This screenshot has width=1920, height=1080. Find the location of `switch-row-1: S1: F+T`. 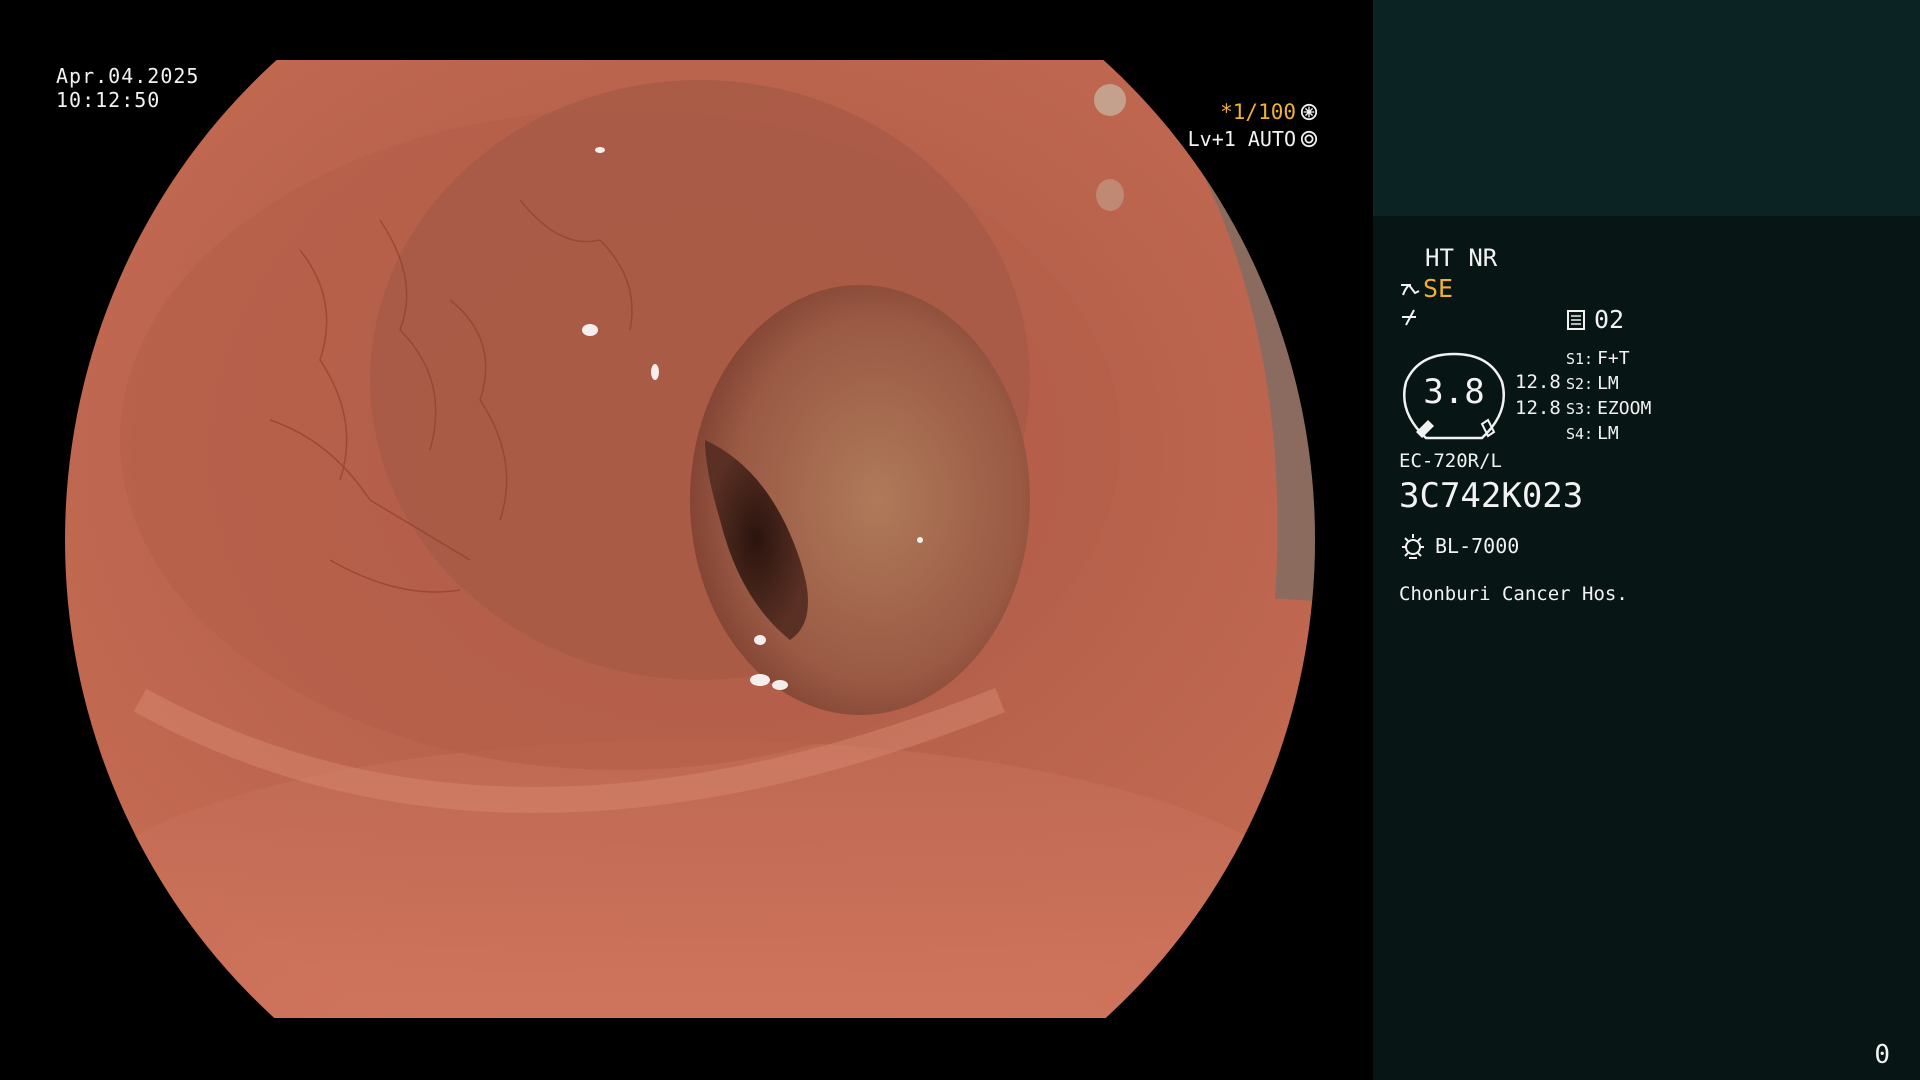

switch-row-1: S1: F+T is located at coordinates (1598, 358).